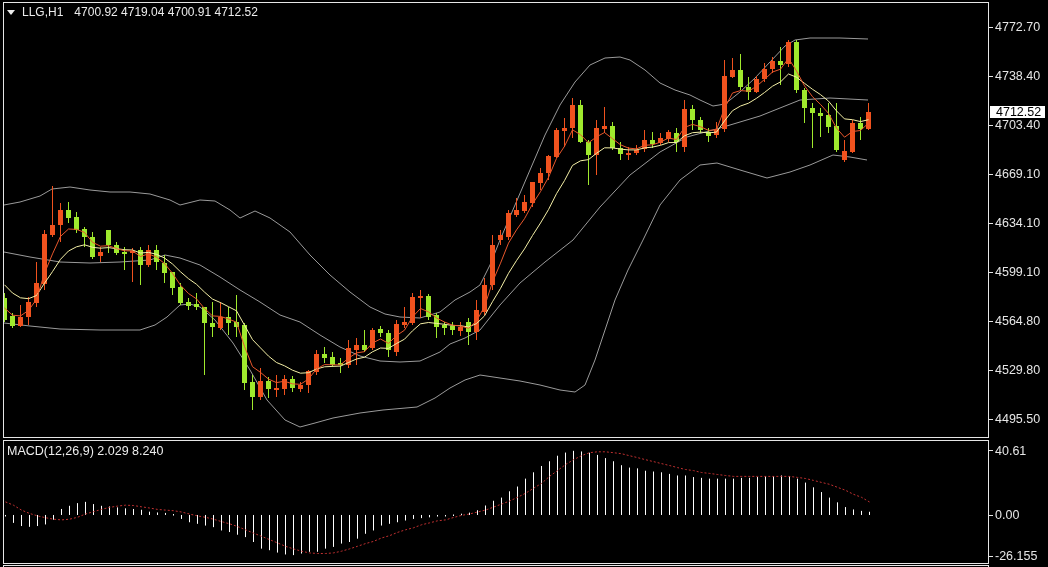  I want to click on symbol-label: LLG,H1, so click(43, 12).